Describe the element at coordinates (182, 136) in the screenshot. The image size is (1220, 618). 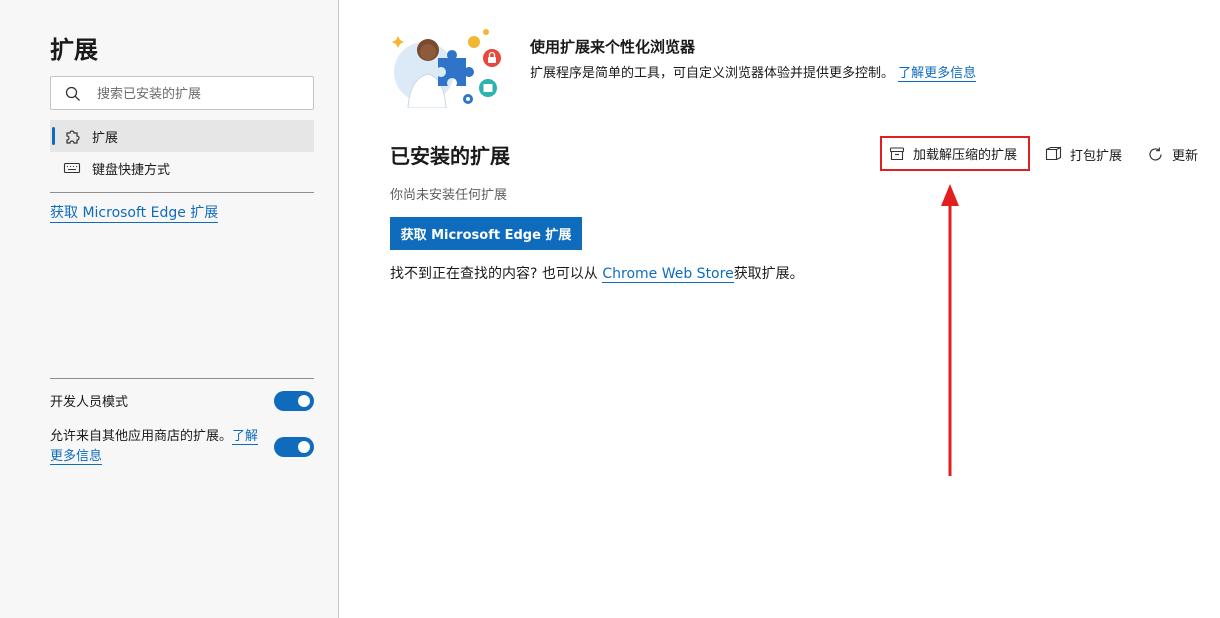
I see `sidebar-item-extensions: 扩展` at that location.